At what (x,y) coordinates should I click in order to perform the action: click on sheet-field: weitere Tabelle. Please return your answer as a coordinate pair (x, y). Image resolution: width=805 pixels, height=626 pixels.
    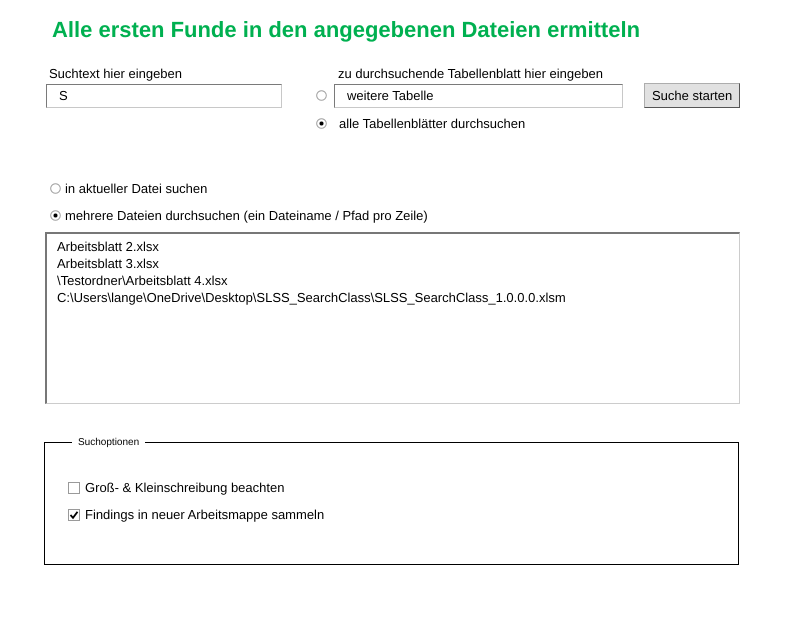
    Looking at the image, I should click on (478, 96).